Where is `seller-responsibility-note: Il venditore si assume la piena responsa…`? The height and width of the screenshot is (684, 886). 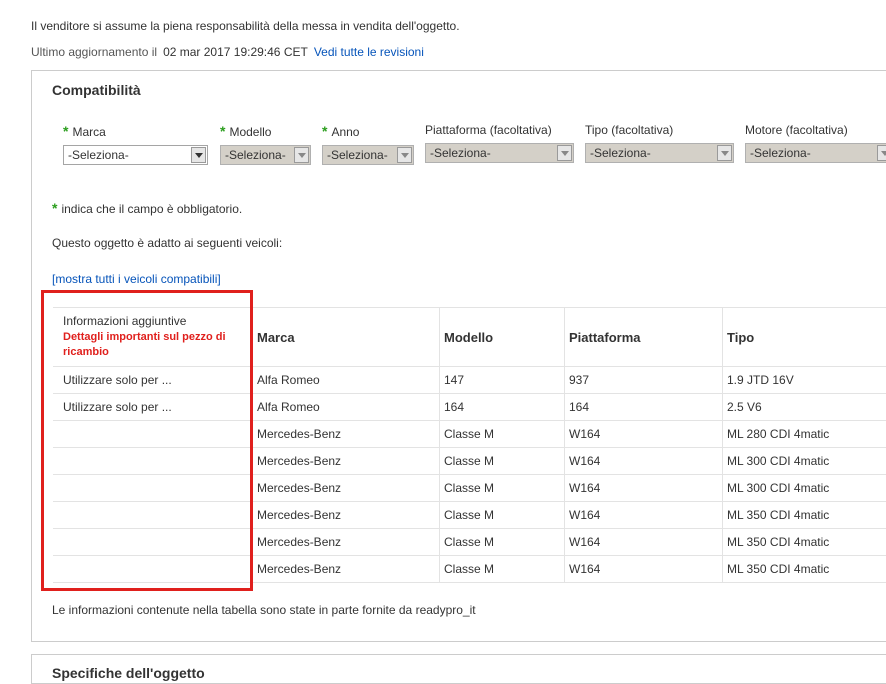 seller-responsibility-note: Il venditore si assume la piena responsa… is located at coordinates (245, 26).